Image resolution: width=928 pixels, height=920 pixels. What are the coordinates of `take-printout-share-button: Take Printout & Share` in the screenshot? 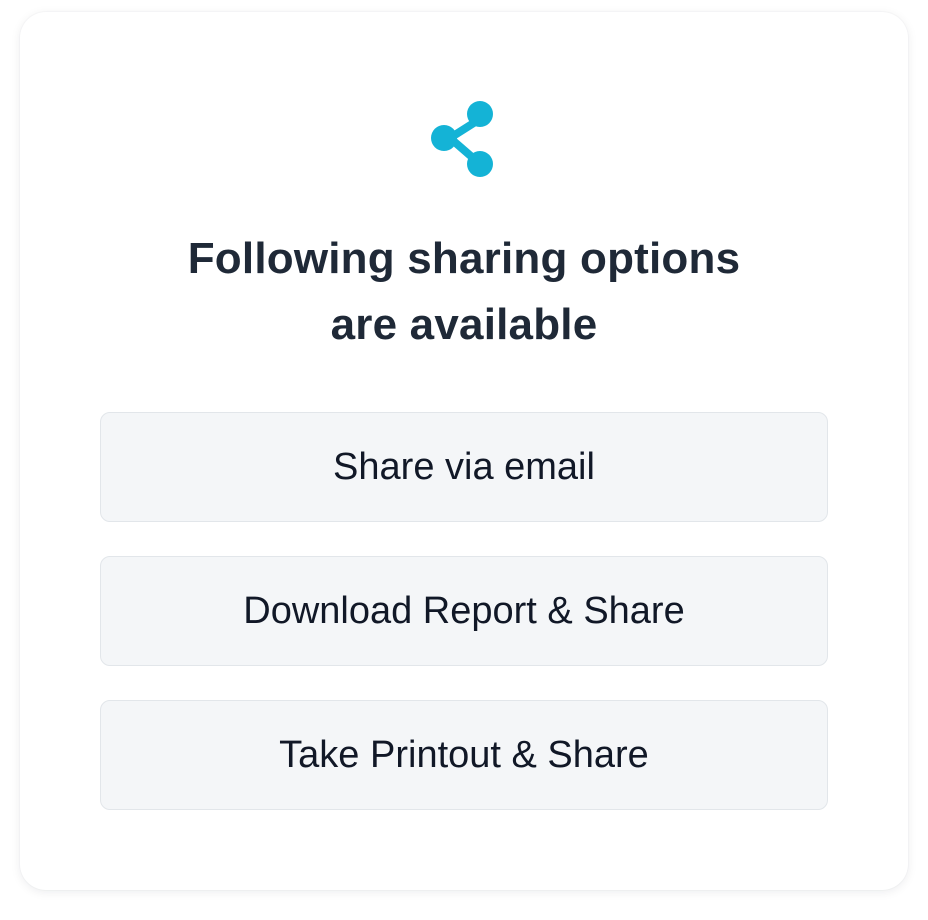 It's located at (464, 755).